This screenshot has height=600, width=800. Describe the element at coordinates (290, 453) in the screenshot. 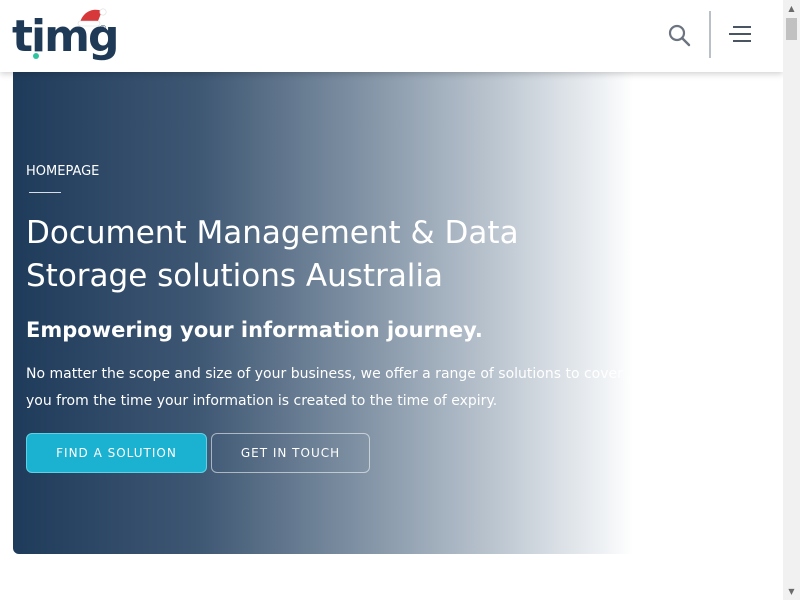

I see `get-in-touch-button: GET IN TOUCH` at that location.